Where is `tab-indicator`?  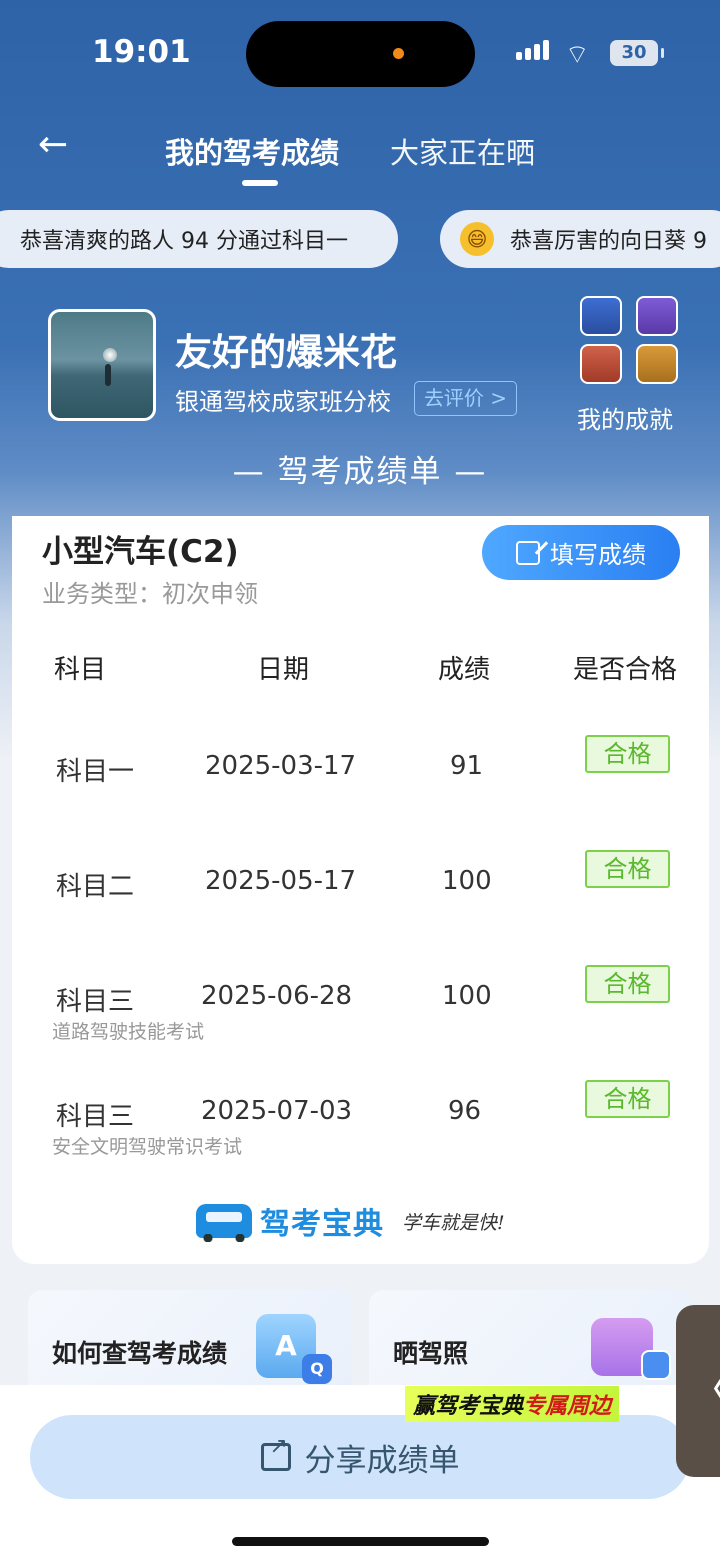 tab-indicator is located at coordinates (260, 183).